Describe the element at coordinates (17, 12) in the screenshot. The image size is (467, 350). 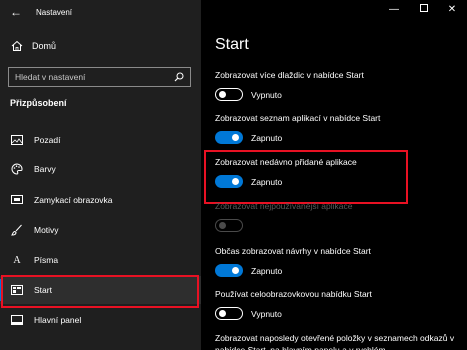
I see `back-arrow-icon: ←` at that location.